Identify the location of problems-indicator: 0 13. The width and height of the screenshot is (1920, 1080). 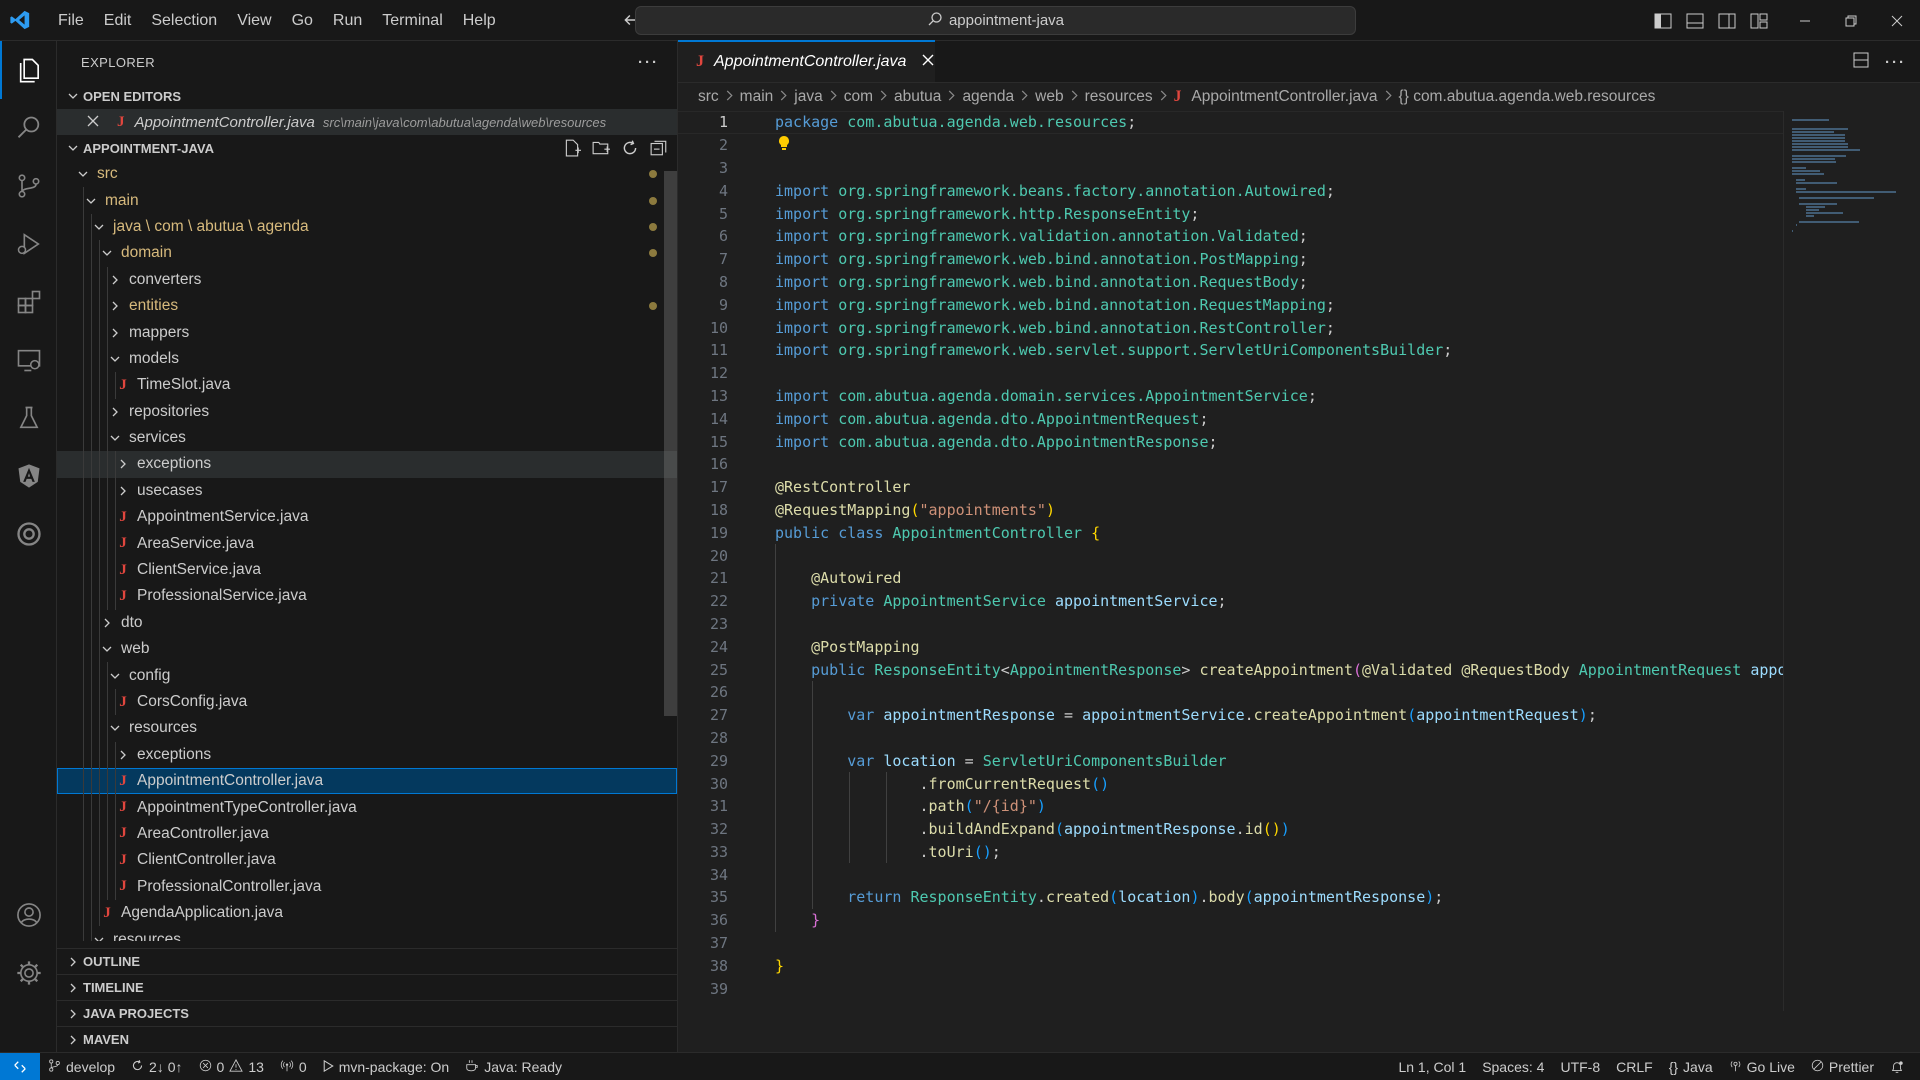
(231, 1066).